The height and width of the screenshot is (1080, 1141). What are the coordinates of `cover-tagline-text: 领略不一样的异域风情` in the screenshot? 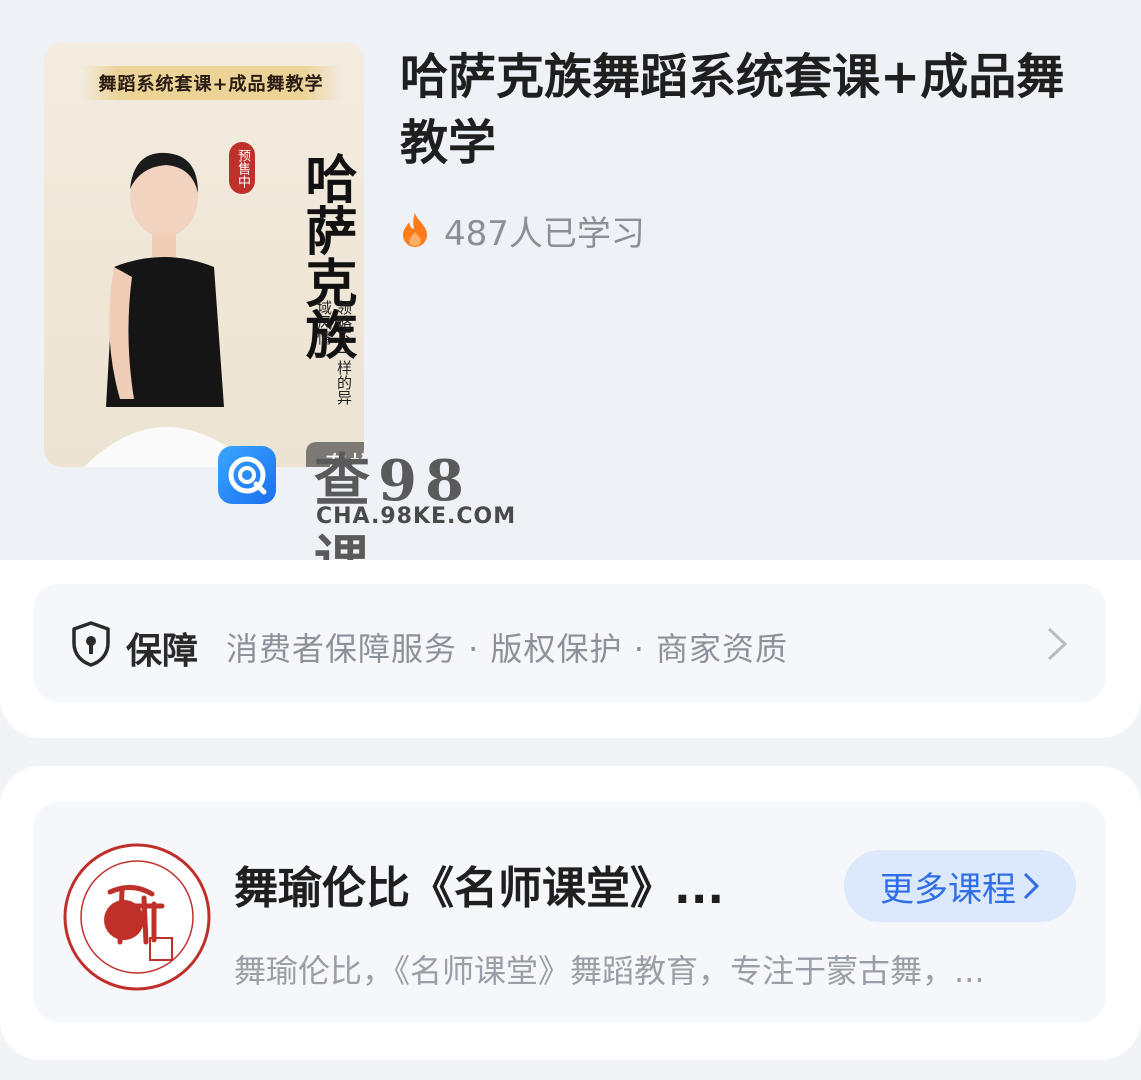 It's located at (334, 352).